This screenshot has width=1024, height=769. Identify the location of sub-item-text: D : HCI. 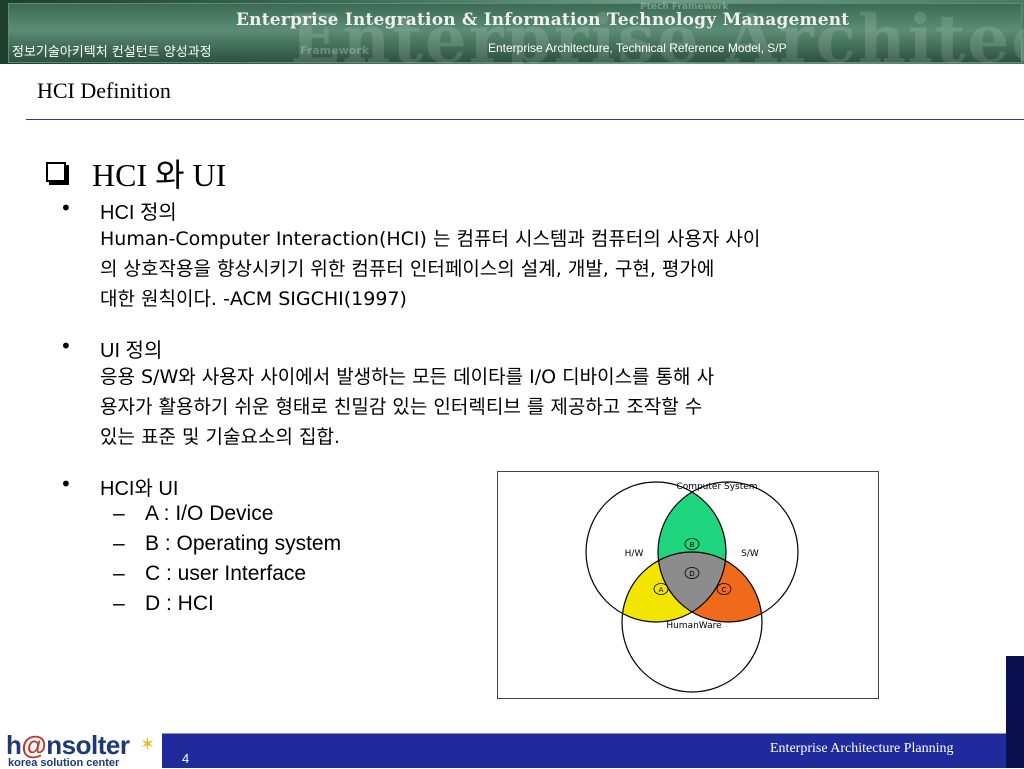
(179, 603).